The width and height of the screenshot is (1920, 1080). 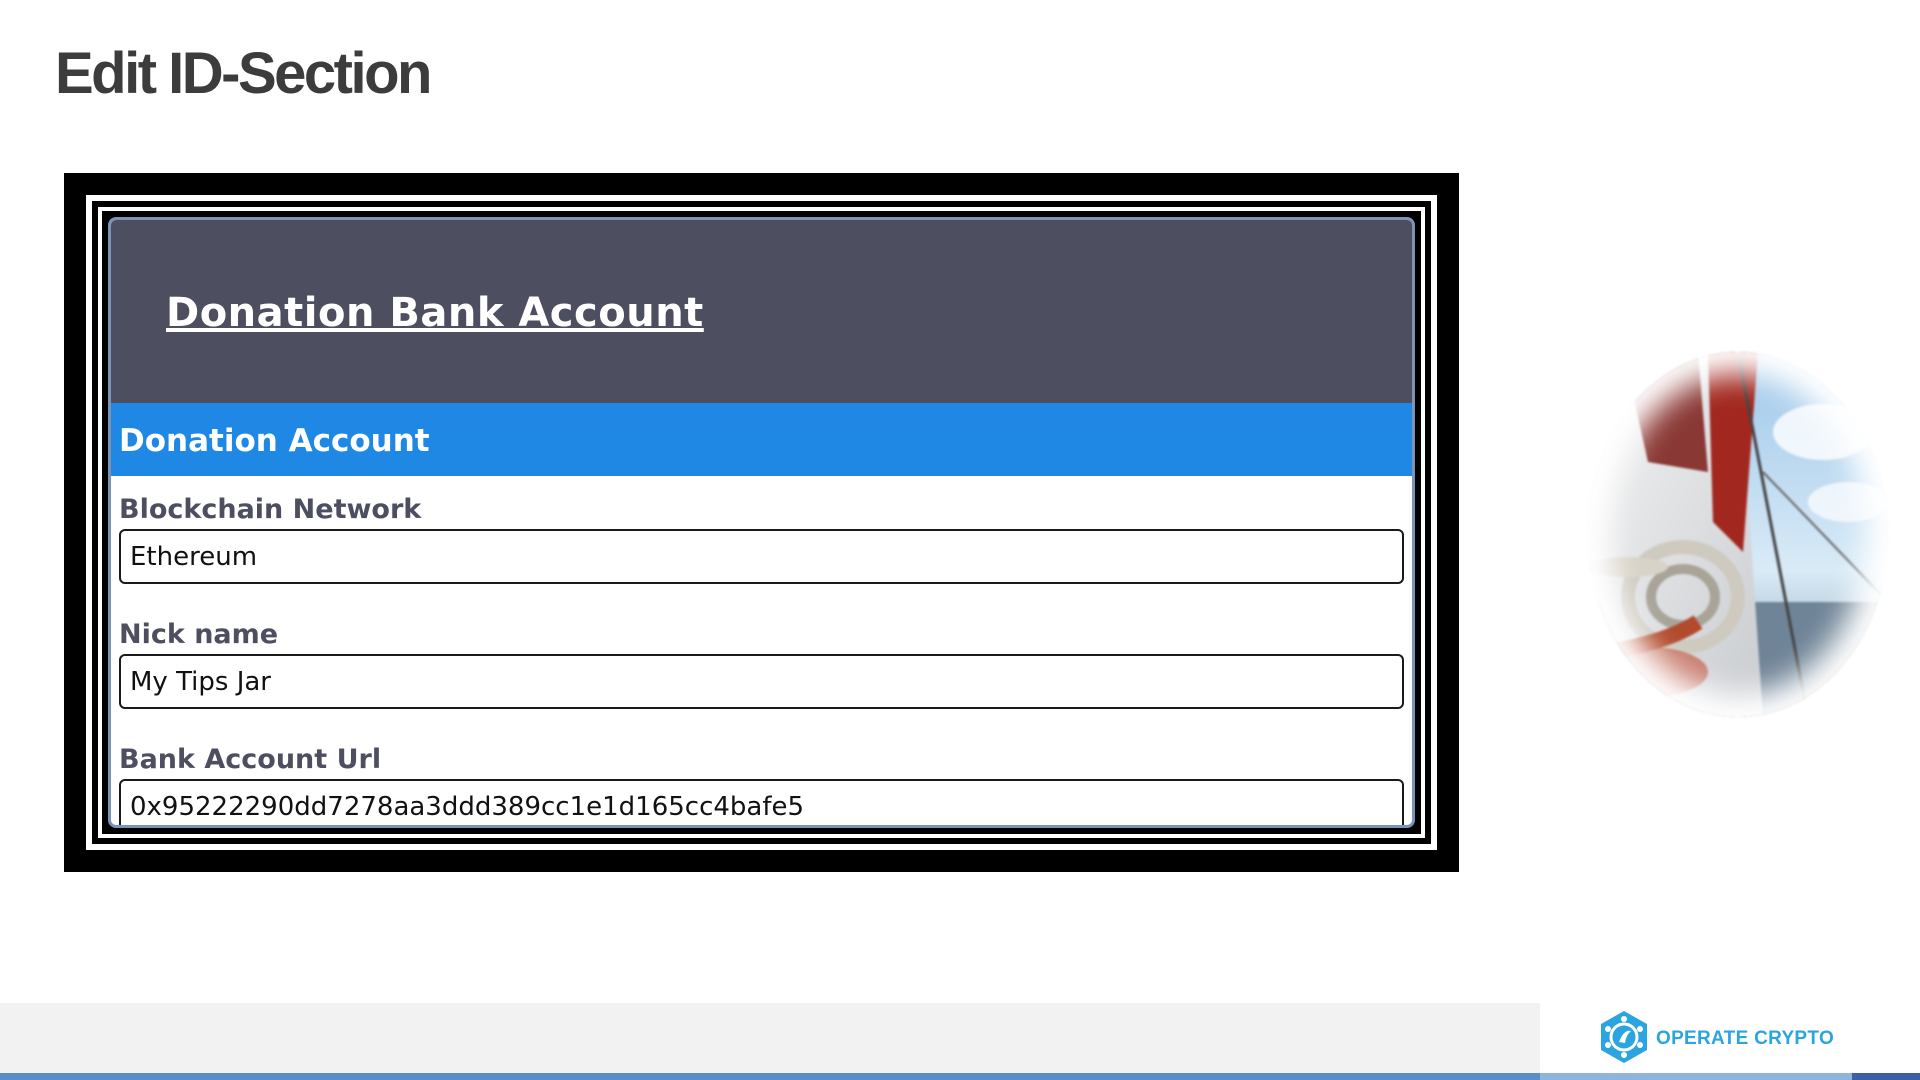 What do you see at coordinates (761, 802) in the screenshot?
I see `bank-account-url-input` at bounding box center [761, 802].